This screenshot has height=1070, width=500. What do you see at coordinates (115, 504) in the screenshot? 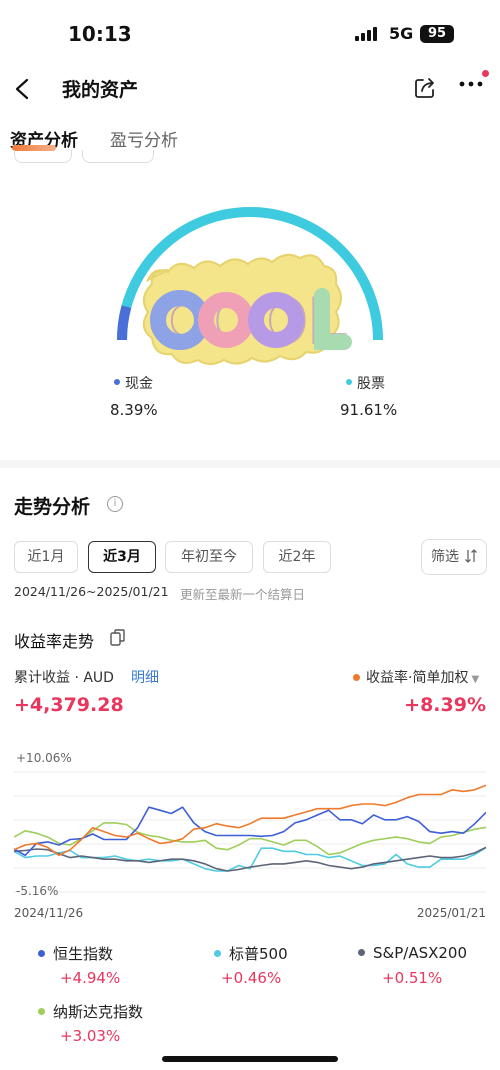
I see `info-icon: i` at bounding box center [115, 504].